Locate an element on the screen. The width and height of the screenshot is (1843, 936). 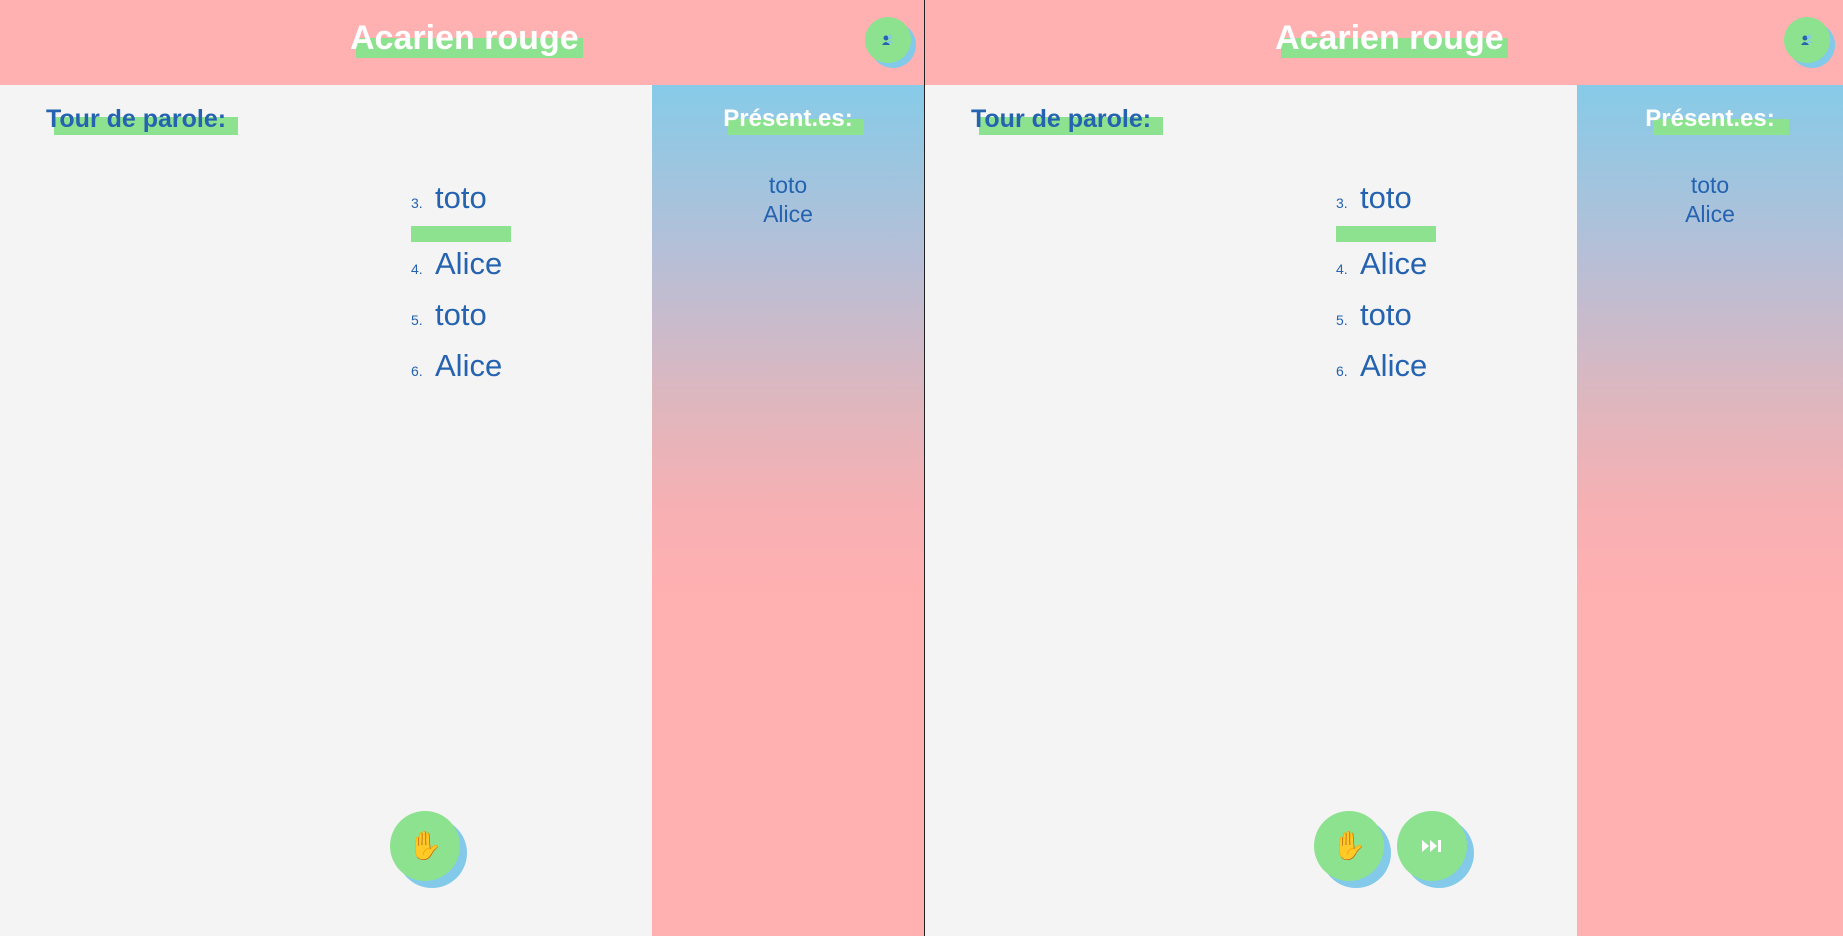
next-icon is located at coordinates (1432, 846).